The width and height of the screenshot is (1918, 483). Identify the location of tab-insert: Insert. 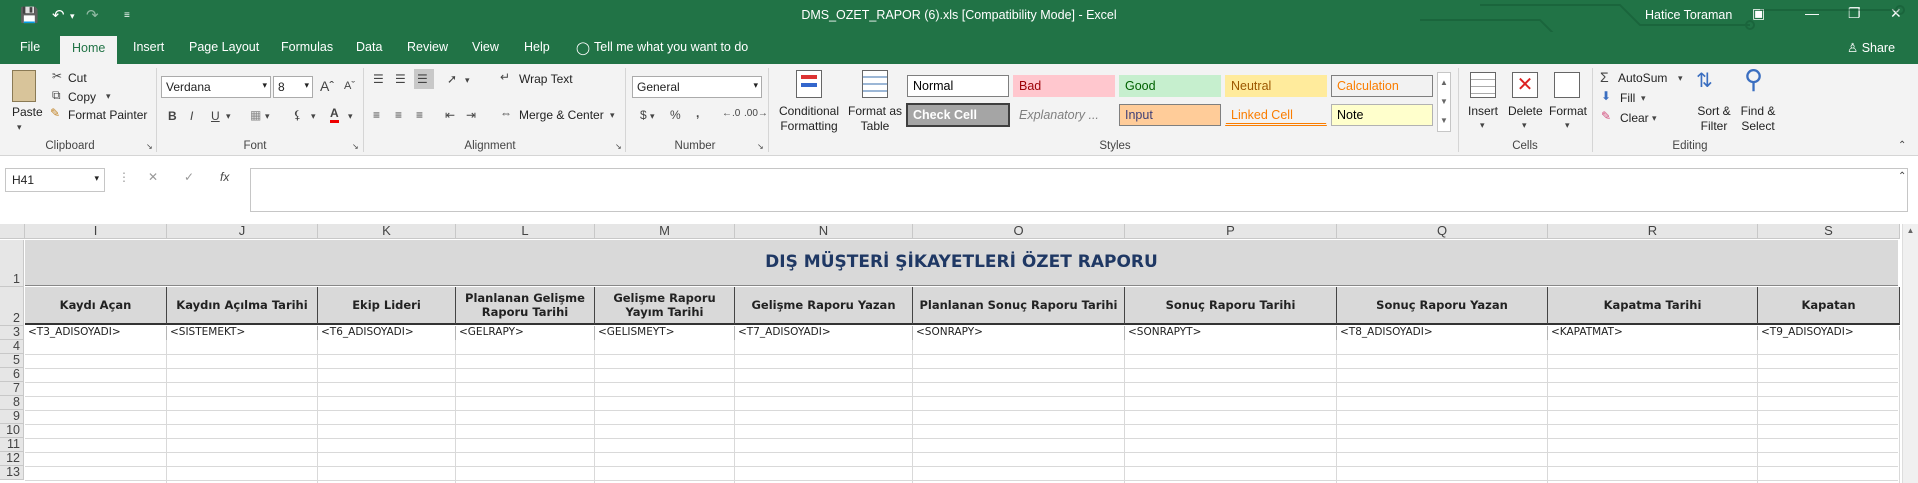
(148, 47).